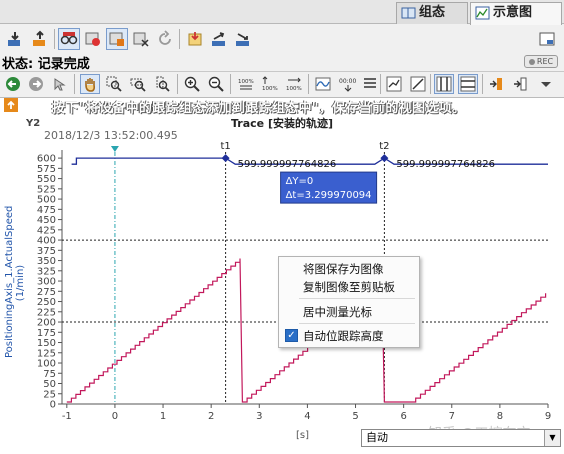 This screenshot has width=564, height=454. What do you see at coordinates (548, 416) in the screenshot?
I see `x-tick-label: 9` at bounding box center [548, 416].